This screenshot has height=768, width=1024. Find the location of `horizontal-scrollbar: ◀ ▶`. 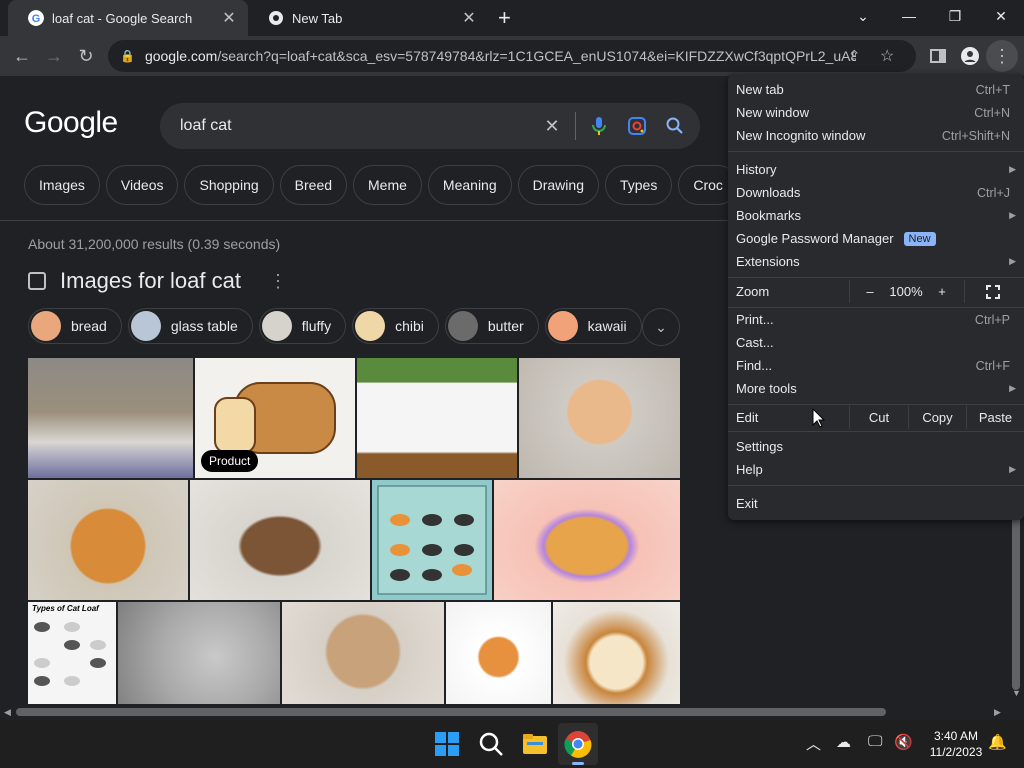

horizontal-scrollbar: ◀ ▶ is located at coordinates (504, 712).